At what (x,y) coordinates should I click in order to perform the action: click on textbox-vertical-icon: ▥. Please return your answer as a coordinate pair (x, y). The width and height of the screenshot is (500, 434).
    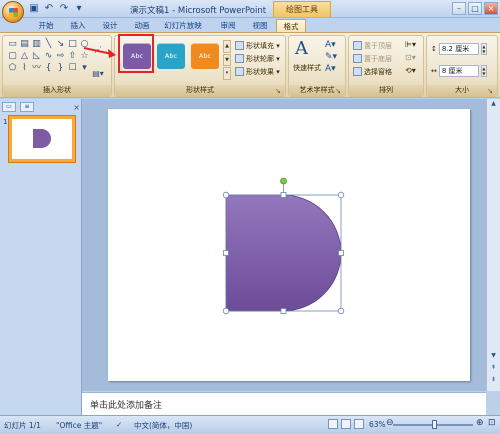
    Looking at the image, I should click on (36, 44).